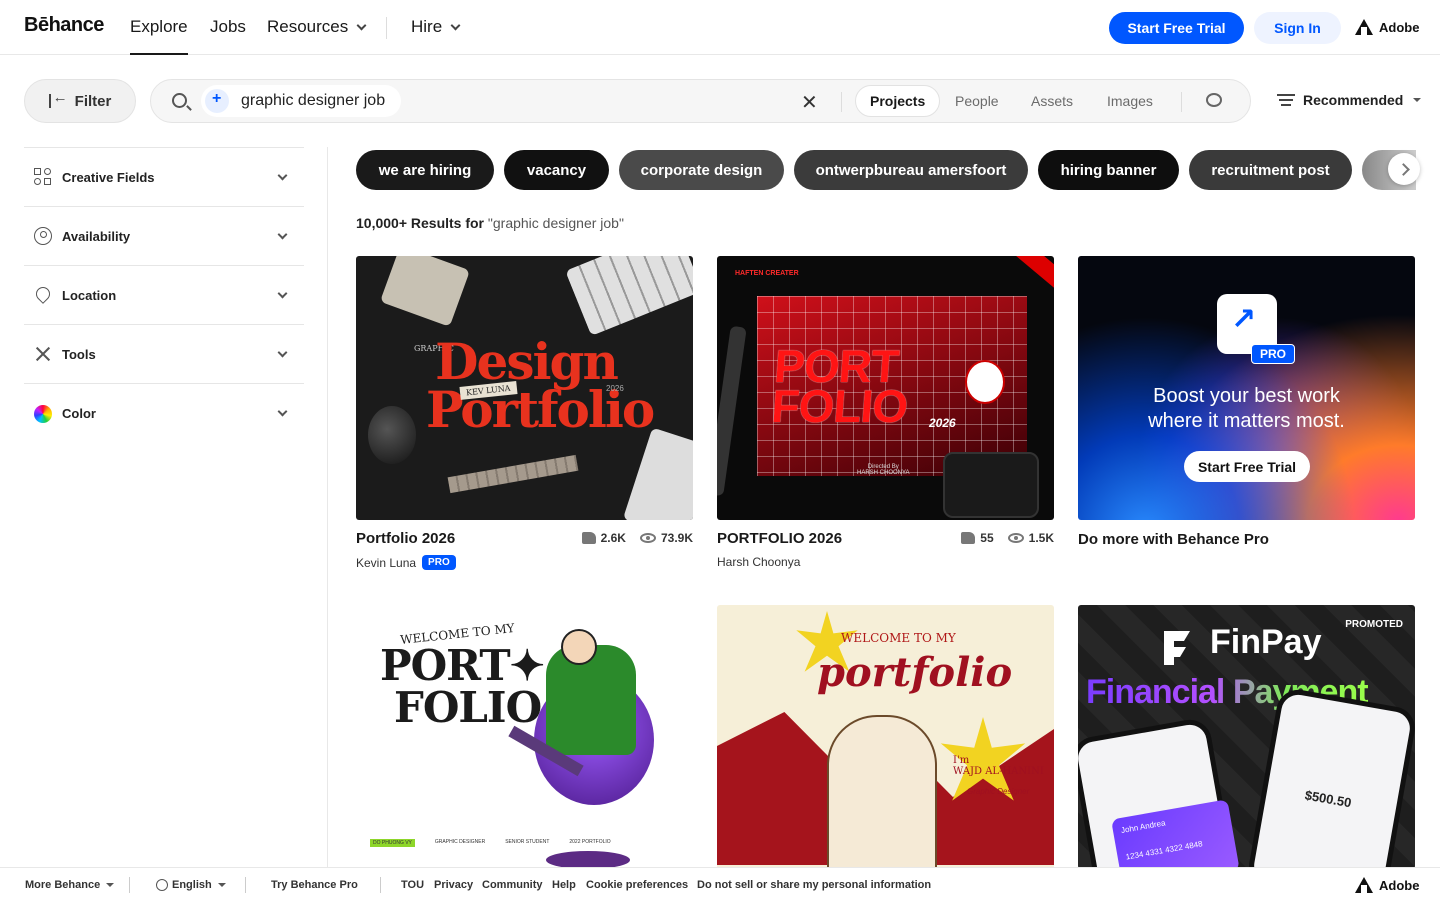 The width and height of the screenshot is (1440, 900). Describe the element at coordinates (564, 885) in the screenshot. I see `help-link: Help` at that location.